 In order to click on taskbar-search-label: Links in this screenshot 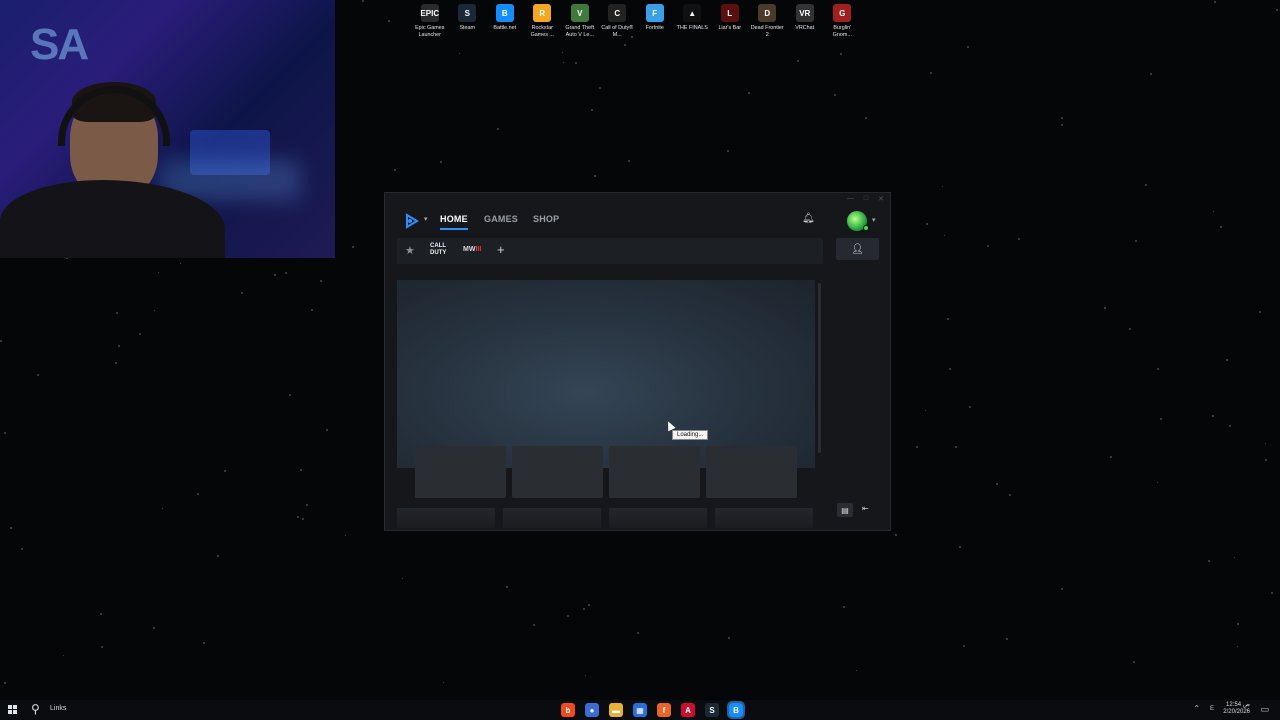, I will do `click(58, 708)`.